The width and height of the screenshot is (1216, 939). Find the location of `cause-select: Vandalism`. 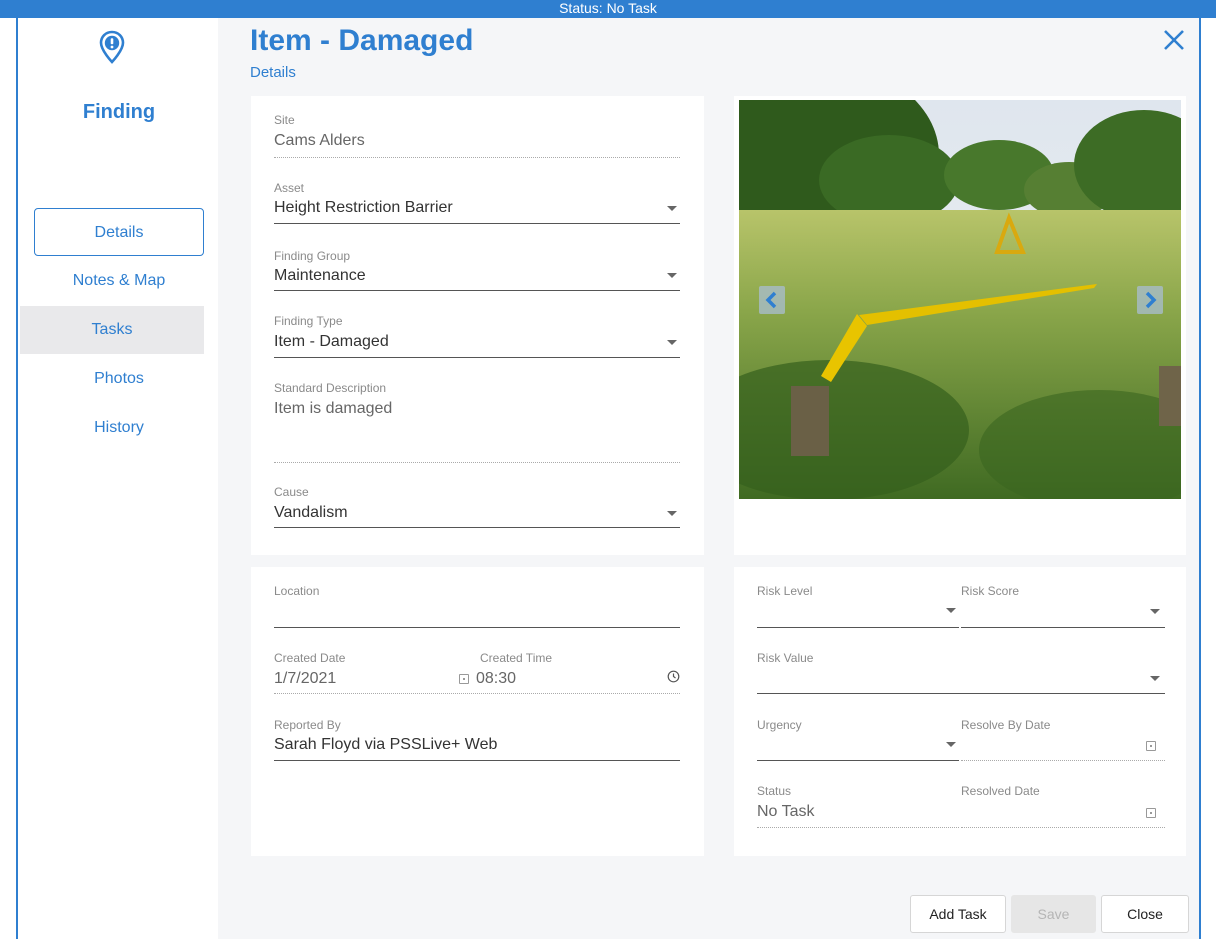

cause-select: Vandalism is located at coordinates (311, 513).